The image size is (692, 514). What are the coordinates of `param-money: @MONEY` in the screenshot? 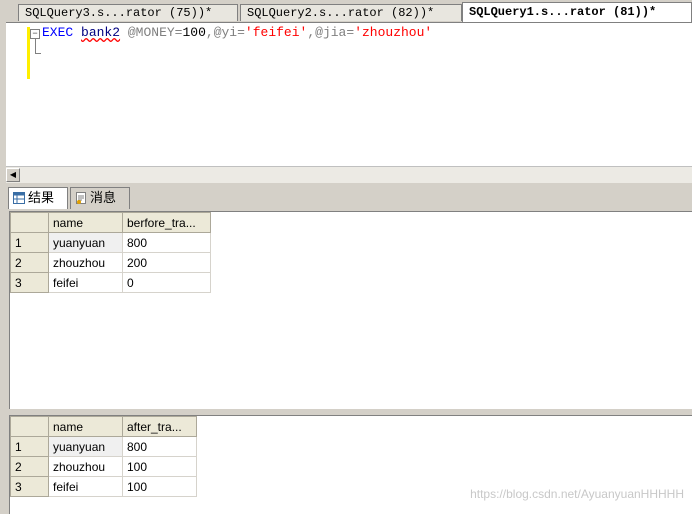 It's located at (151, 32).